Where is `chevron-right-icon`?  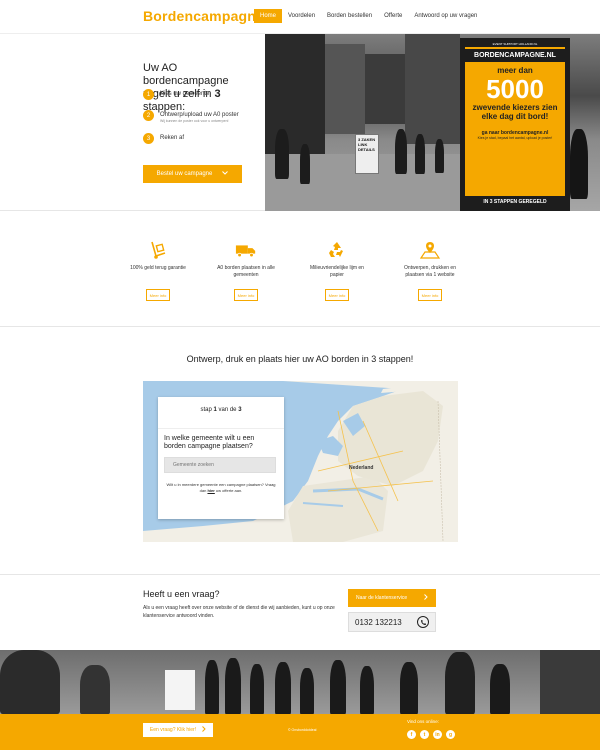 chevron-right-icon is located at coordinates (426, 598).